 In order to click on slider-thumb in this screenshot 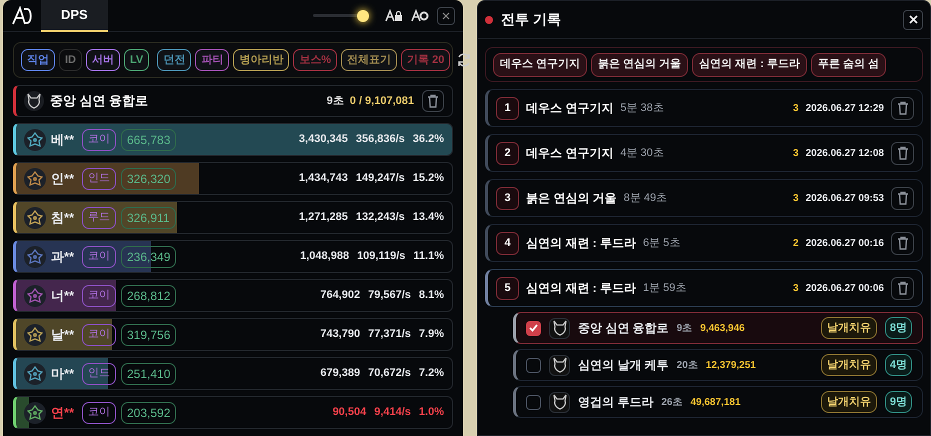, I will do `click(363, 16)`.